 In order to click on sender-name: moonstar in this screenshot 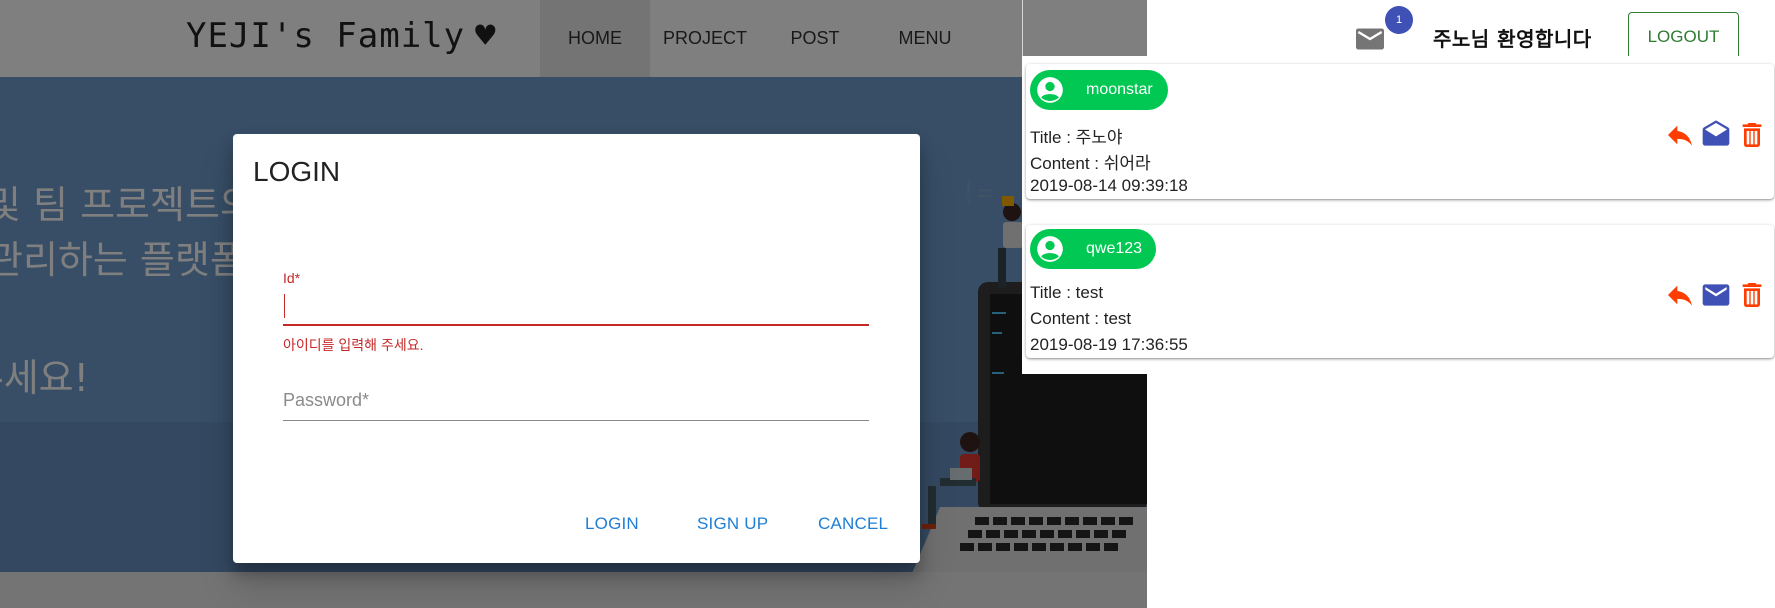, I will do `click(1119, 89)`.